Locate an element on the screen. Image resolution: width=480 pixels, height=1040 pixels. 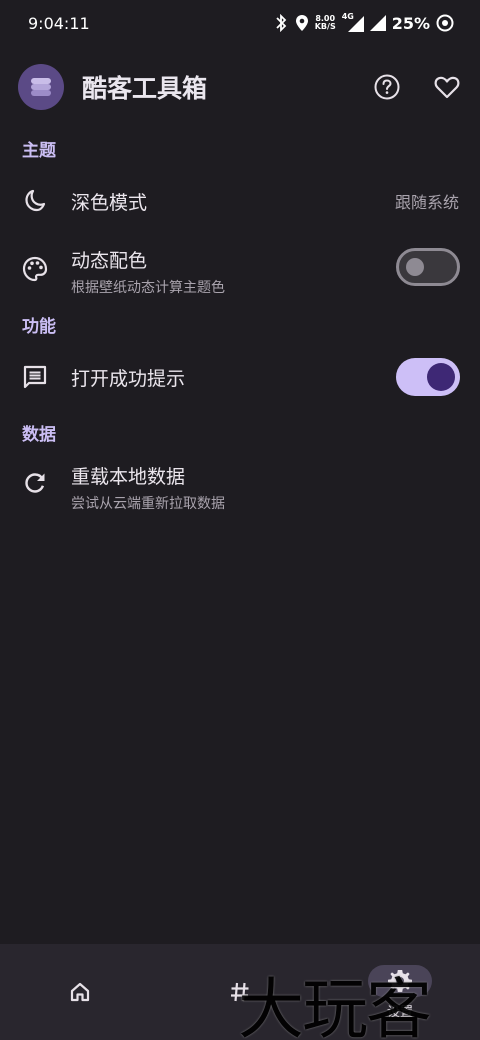
palette-icon is located at coordinates (35, 269).